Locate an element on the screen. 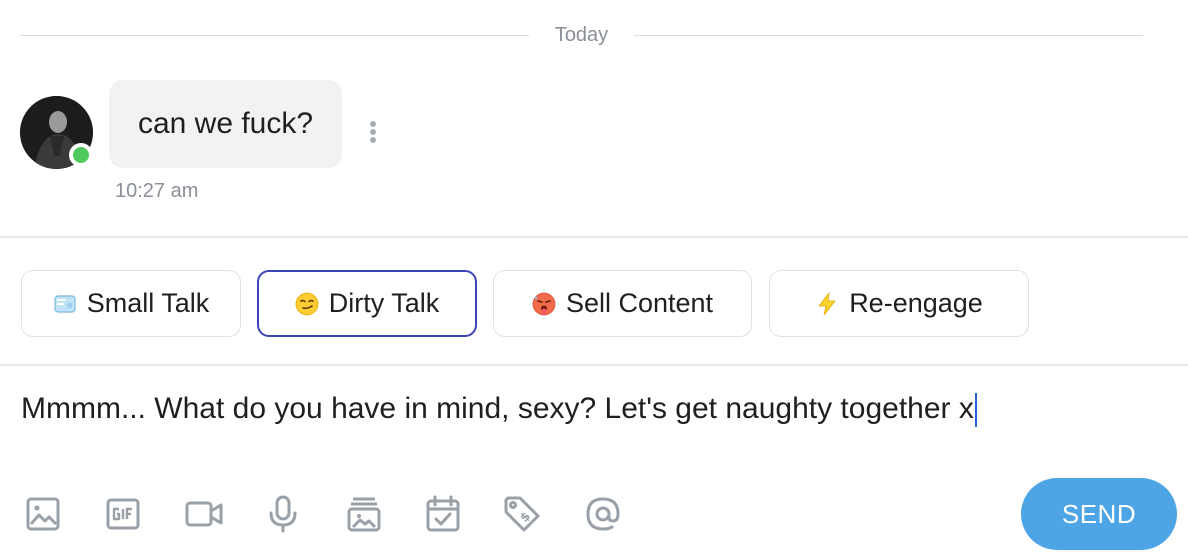 This screenshot has height=560, width=1188. video-icon is located at coordinates (204, 514).